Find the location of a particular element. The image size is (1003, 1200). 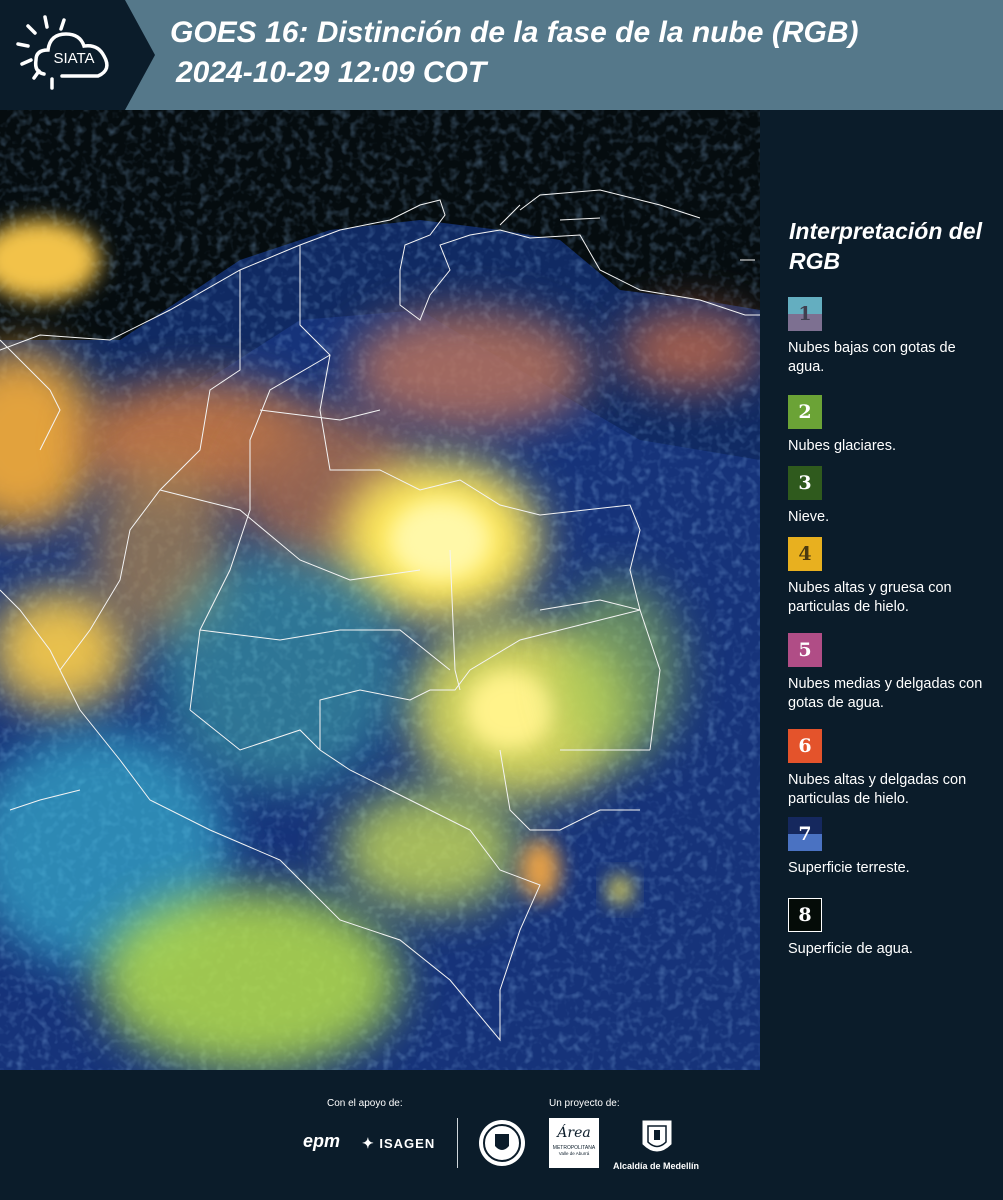

legend-swatch: 1 is located at coordinates (805, 314).